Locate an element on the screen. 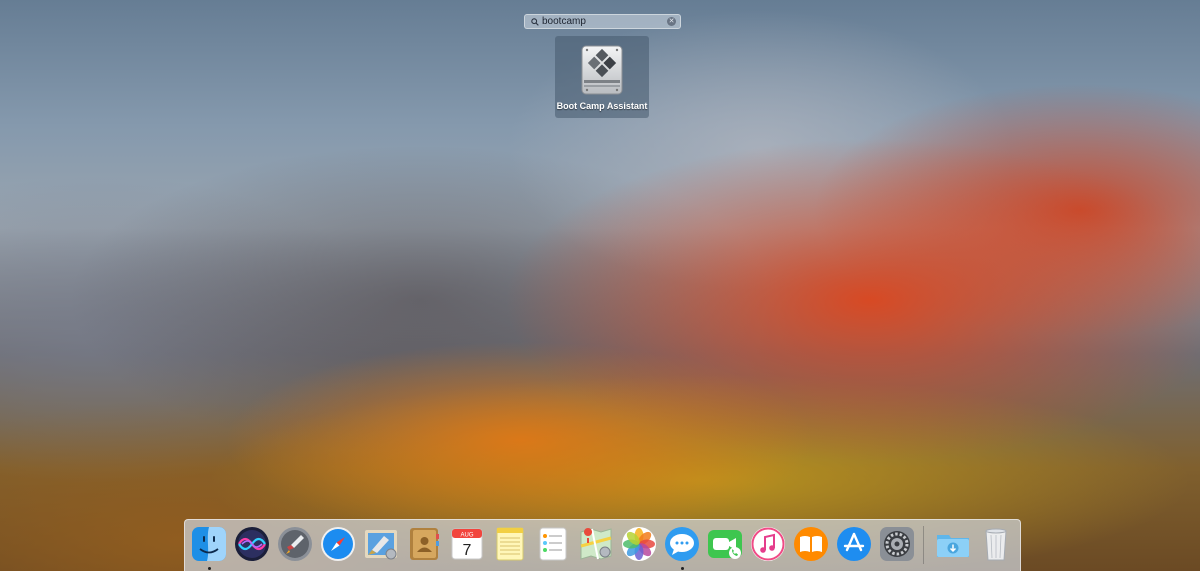  downloads-folder-icon is located at coordinates (953, 546).